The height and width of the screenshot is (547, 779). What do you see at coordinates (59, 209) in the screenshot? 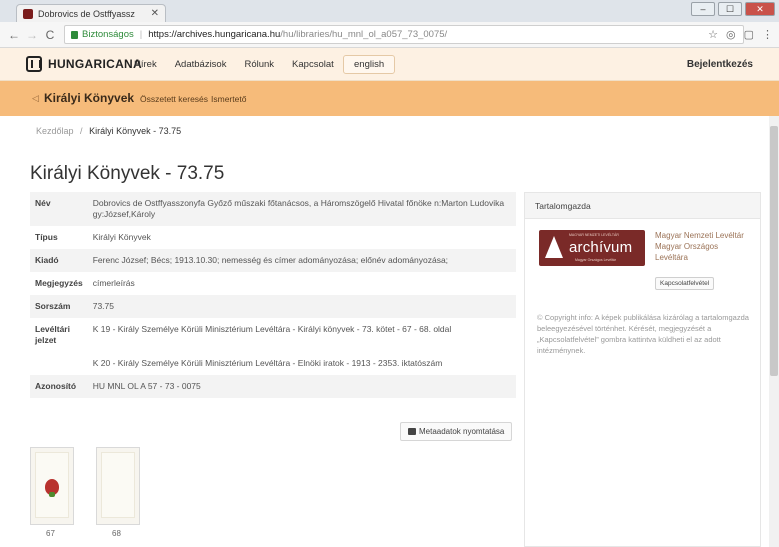
I see `field-label: Név` at bounding box center [59, 209].